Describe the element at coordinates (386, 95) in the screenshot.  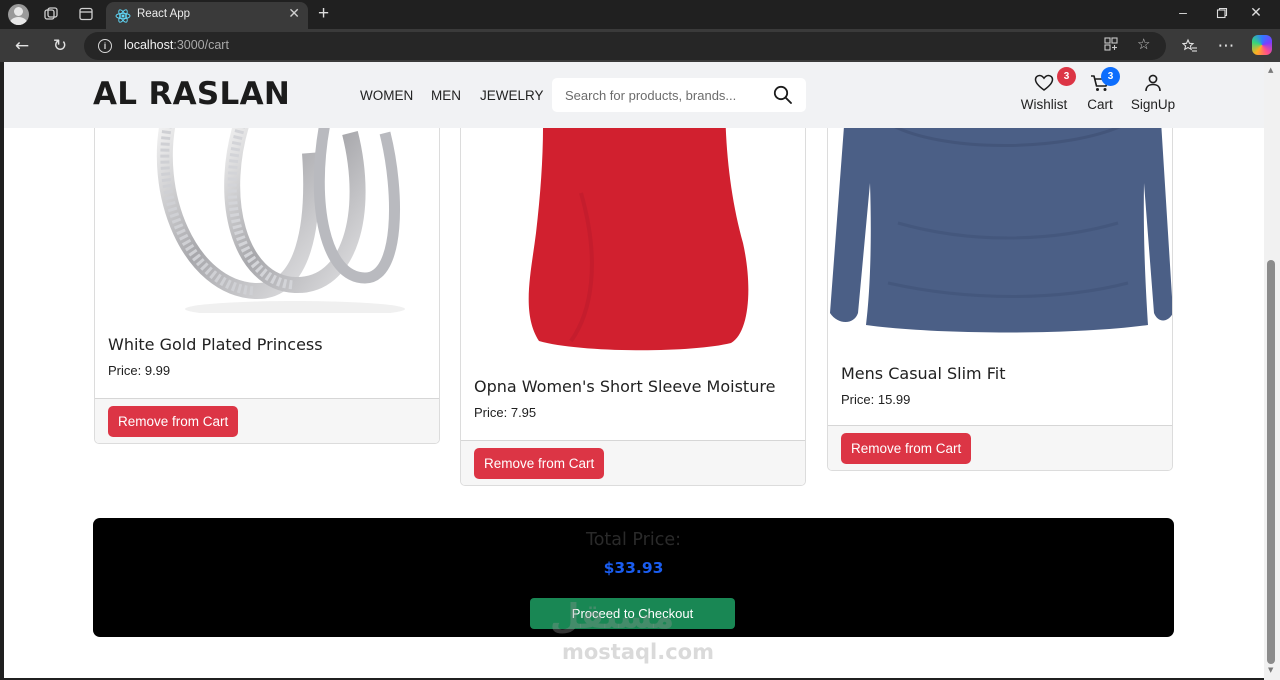
I see `nav-link-women: WOMEN` at that location.